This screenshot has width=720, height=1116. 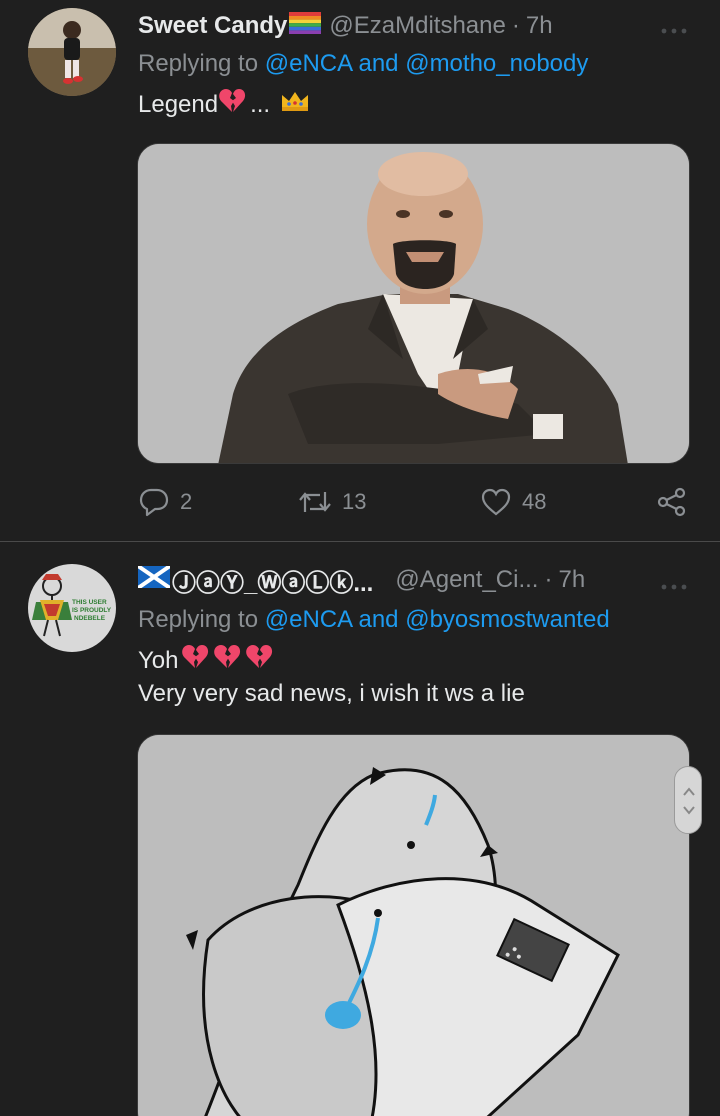 I want to click on avatar-text: IS PROUDLY, so click(x=92, y=610).